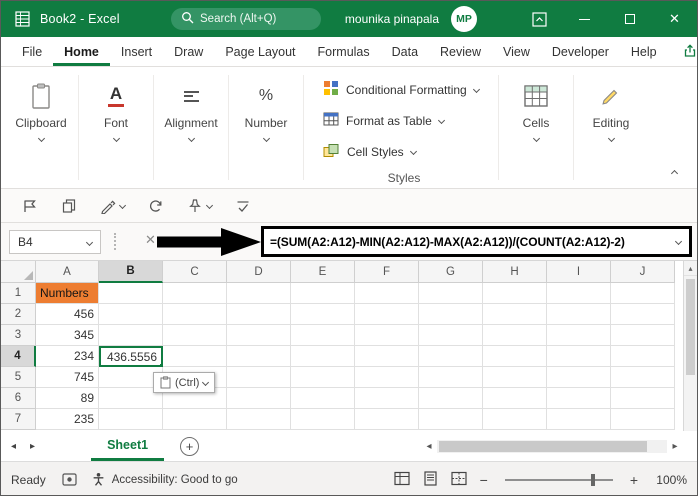 The image size is (698, 496). What do you see at coordinates (323, 377) in the screenshot?
I see `cell-E5` at bounding box center [323, 377].